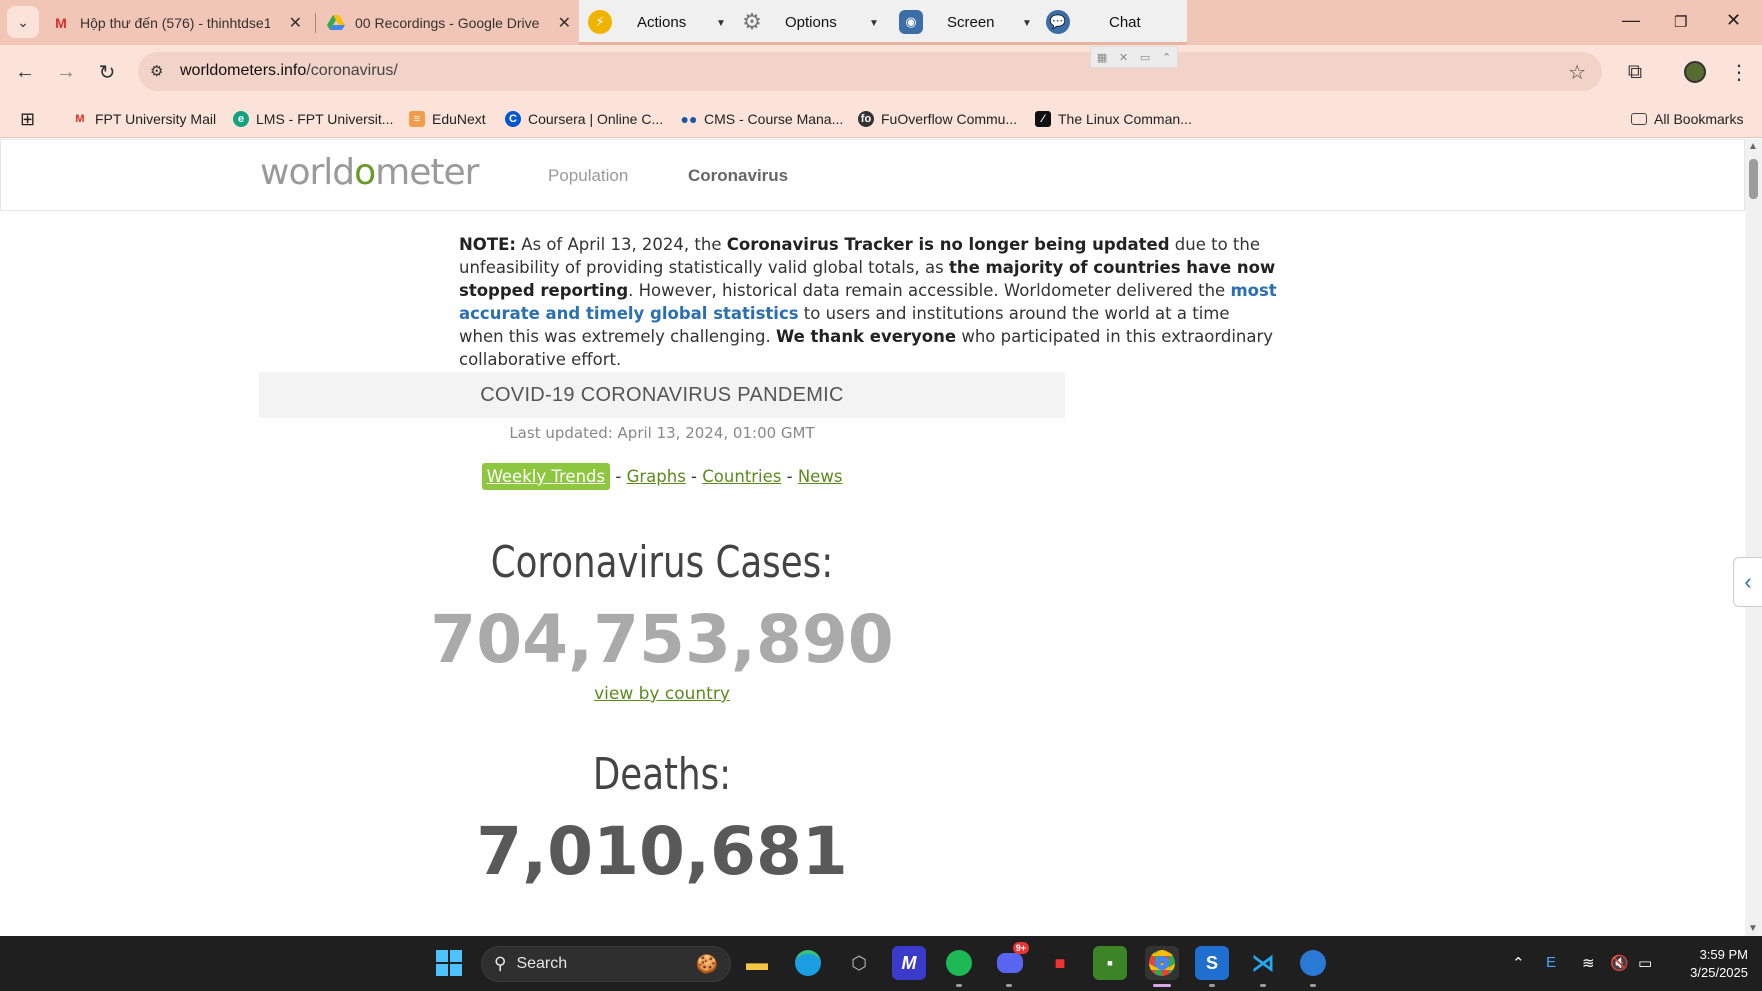 This screenshot has height=991, width=1762. Describe the element at coordinates (1102, 57) in the screenshot. I see `grid-icon: ▦` at that location.